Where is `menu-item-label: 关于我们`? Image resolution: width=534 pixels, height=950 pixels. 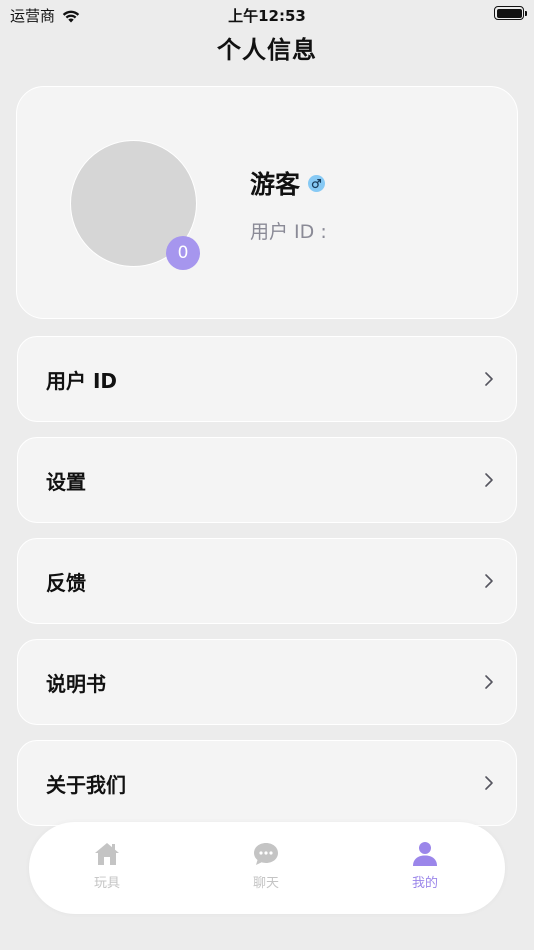
menu-item-label: 关于我们 is located at coordinates (86, 784).